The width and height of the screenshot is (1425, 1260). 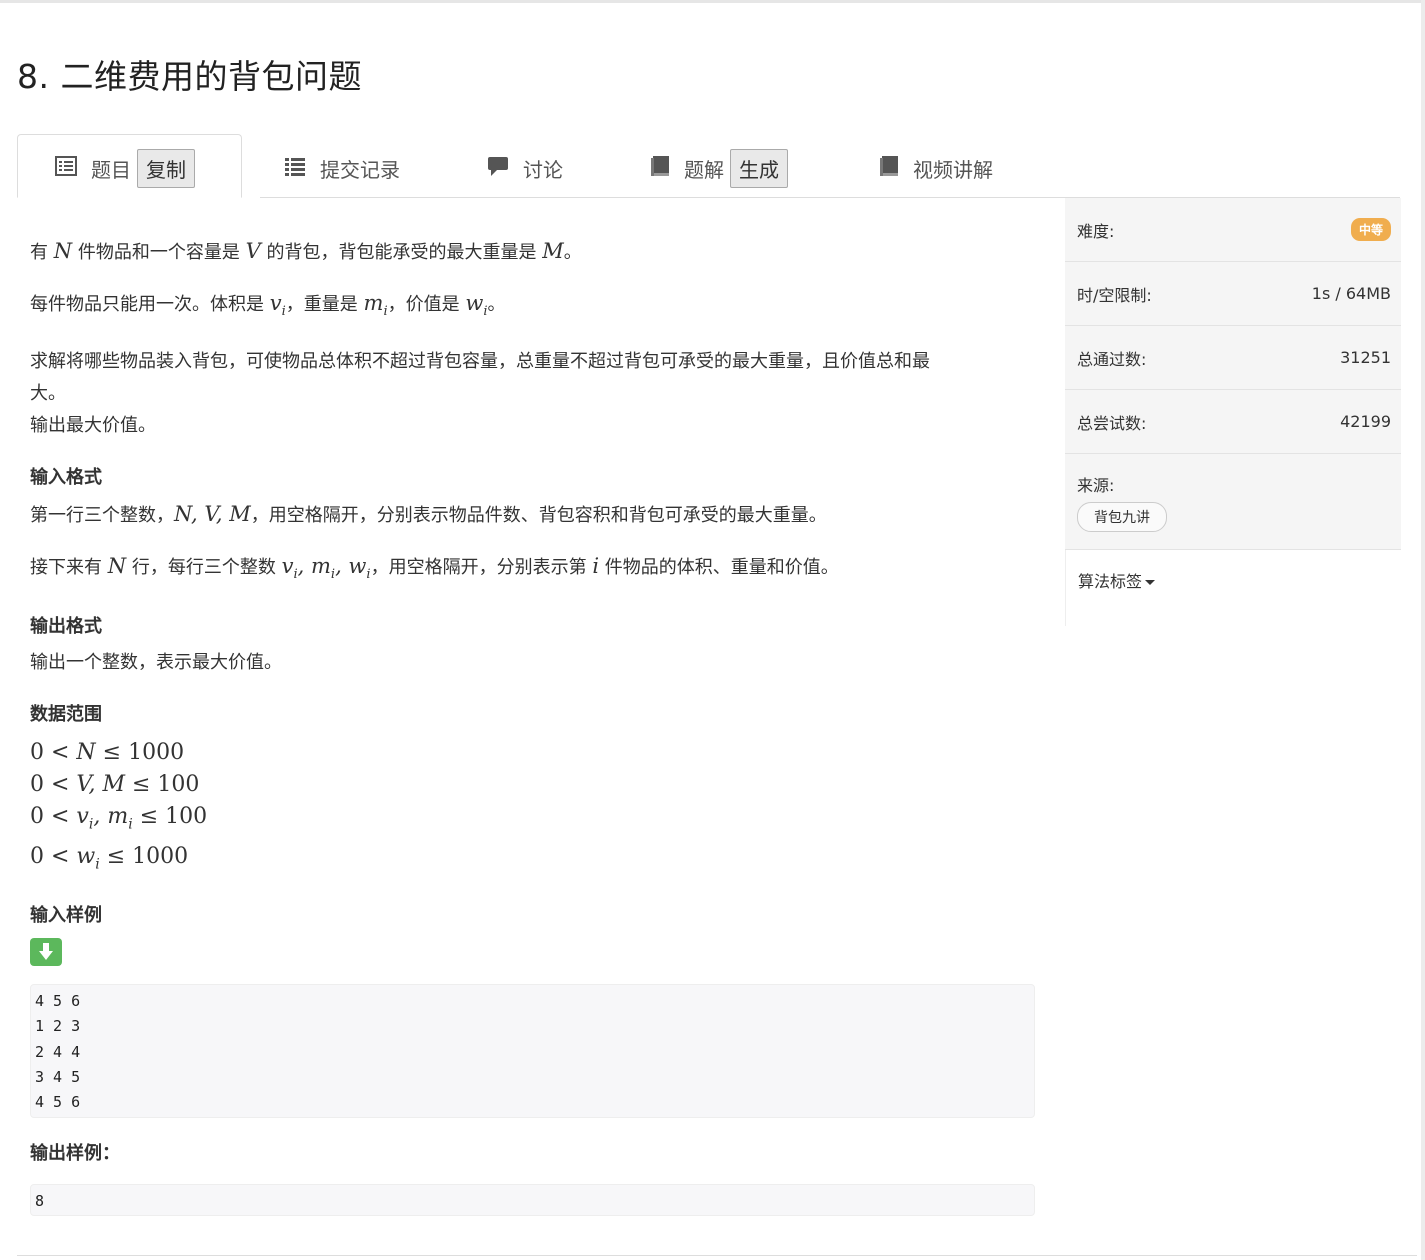 What do you see at coordinates (159, 252) in the screenshot?
I see `text: 件物品和一个容量是` at bounding box center [159, 252].